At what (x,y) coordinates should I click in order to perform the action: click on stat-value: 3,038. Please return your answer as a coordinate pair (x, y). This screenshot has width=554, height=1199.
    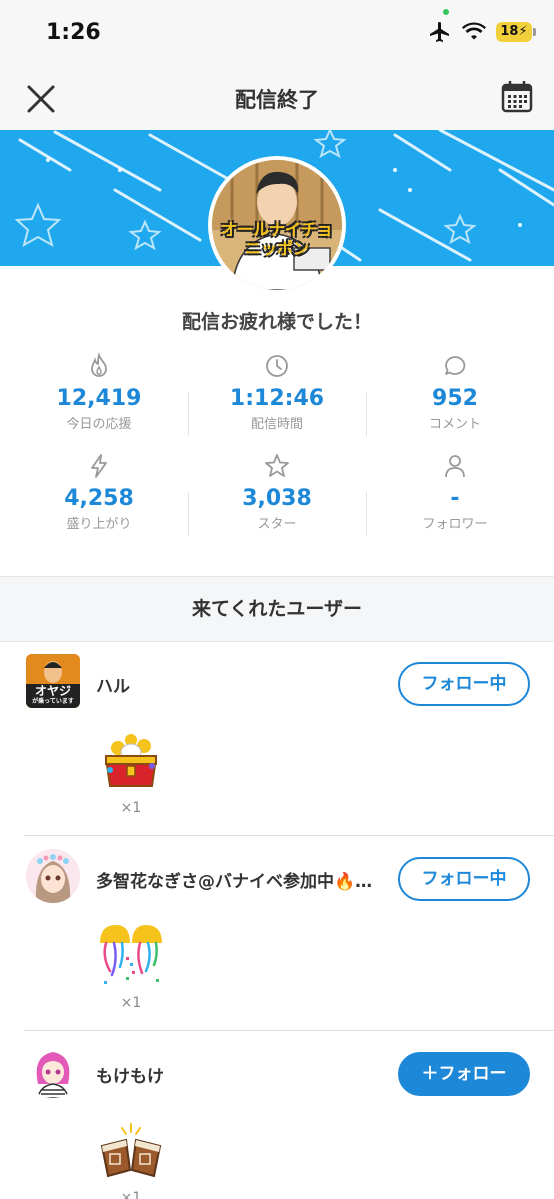
    Looking at the image, I should click on (277, 498).